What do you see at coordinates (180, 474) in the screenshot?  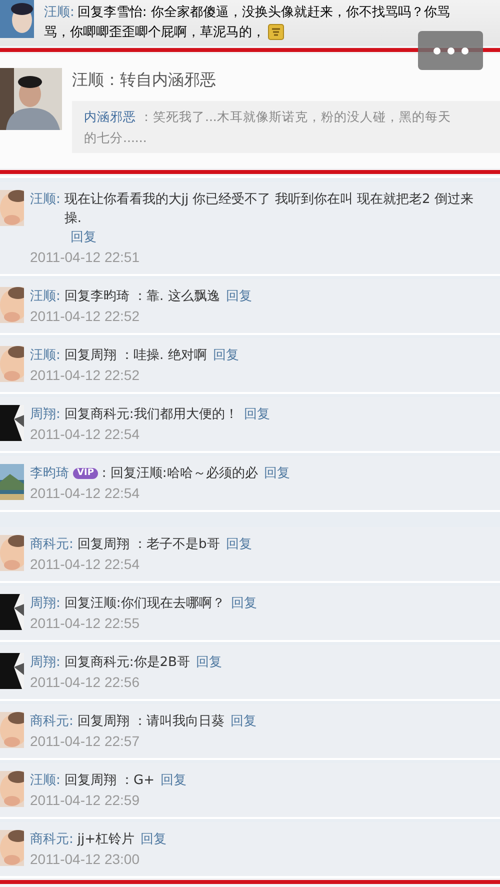 I see `comment-text: : 回复汪顺:哈哈～必须的必` at bounding box center [180, 474].